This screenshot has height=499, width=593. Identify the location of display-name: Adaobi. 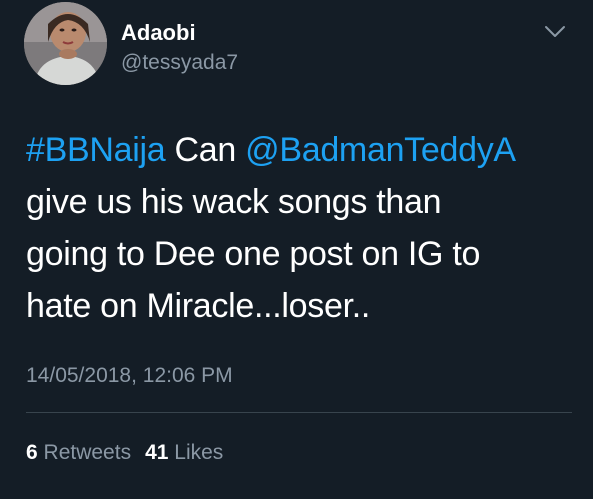
(158, 33).